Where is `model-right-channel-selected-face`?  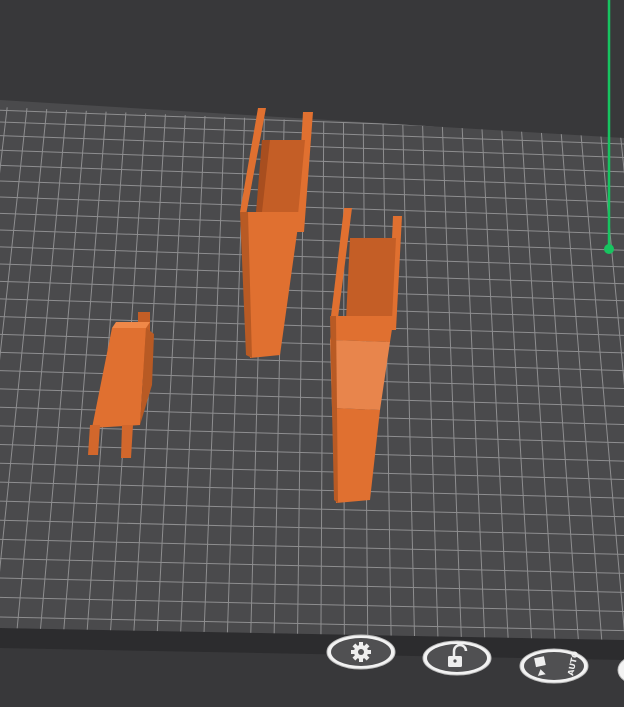
model-right-channel-selected-face is located at coordinates (360, 375).